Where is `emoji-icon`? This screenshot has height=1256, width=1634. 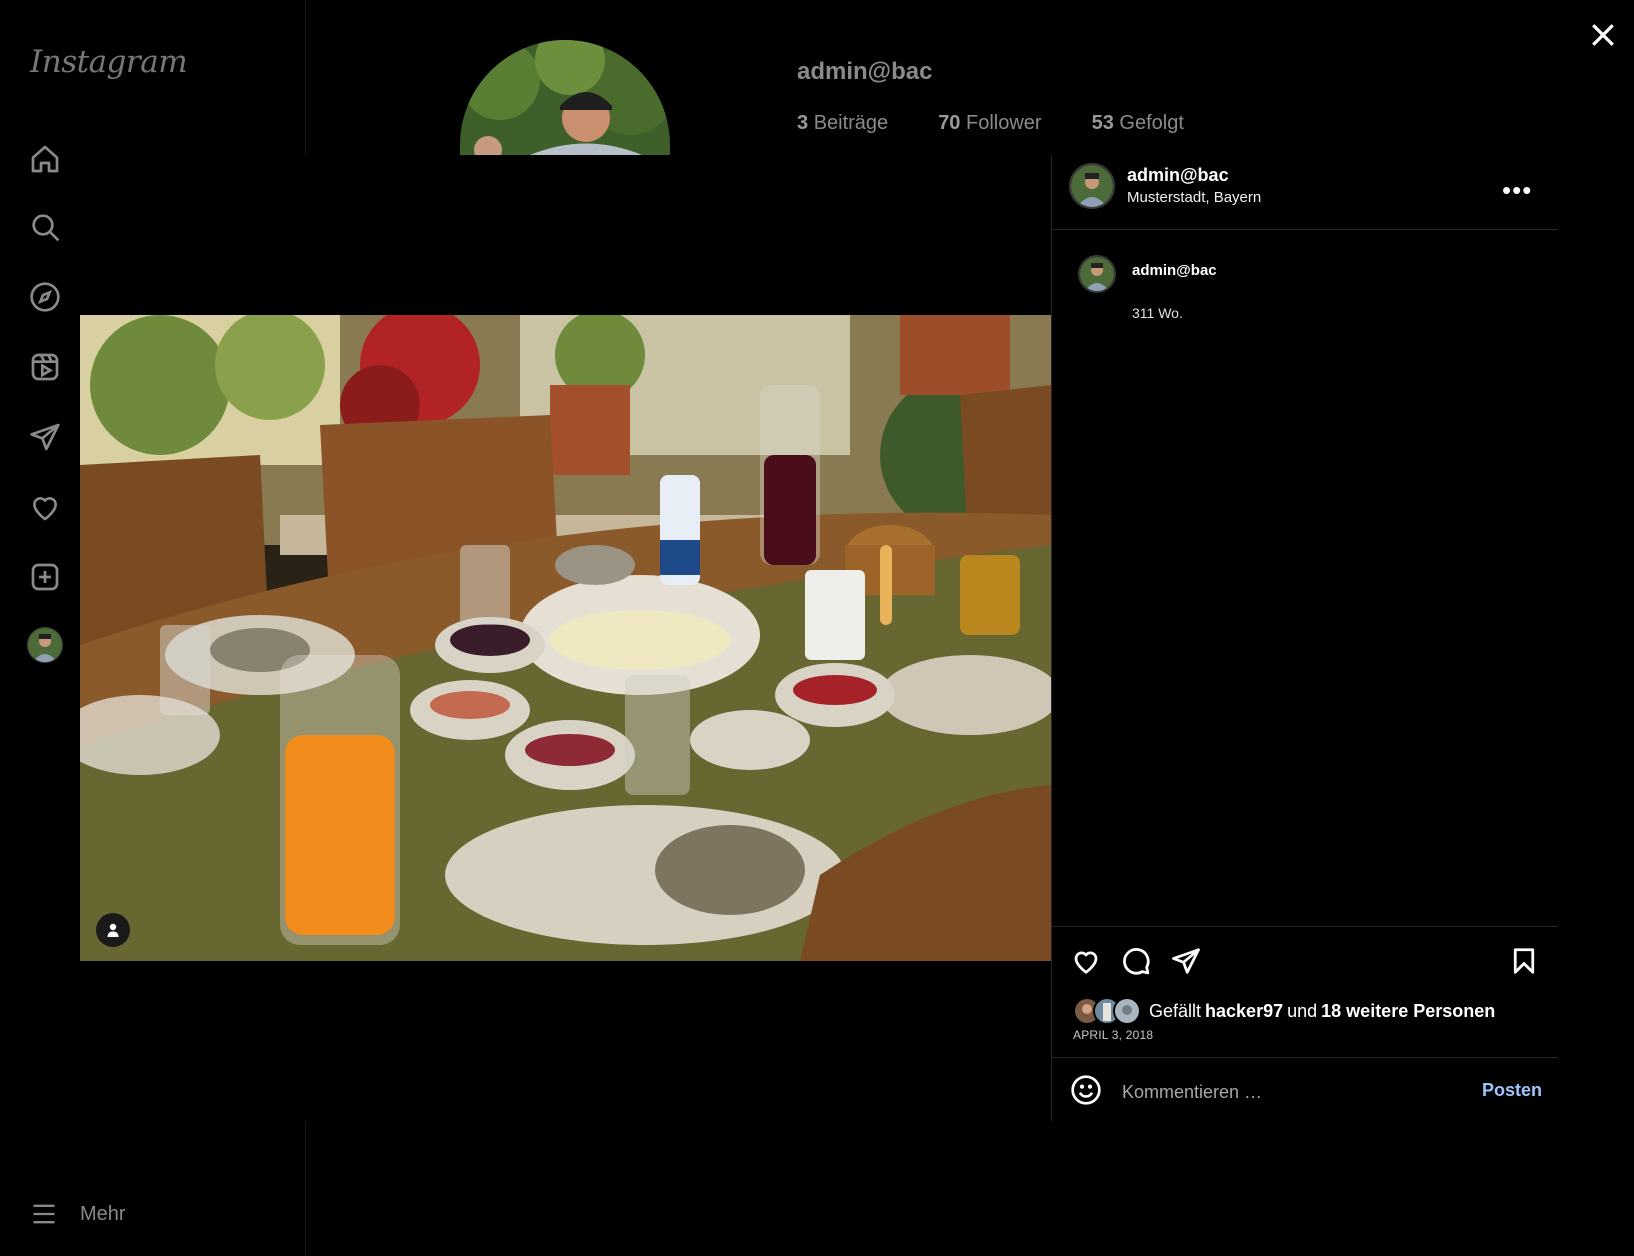
emoji-icon is located at coordinates (1086, 1090).